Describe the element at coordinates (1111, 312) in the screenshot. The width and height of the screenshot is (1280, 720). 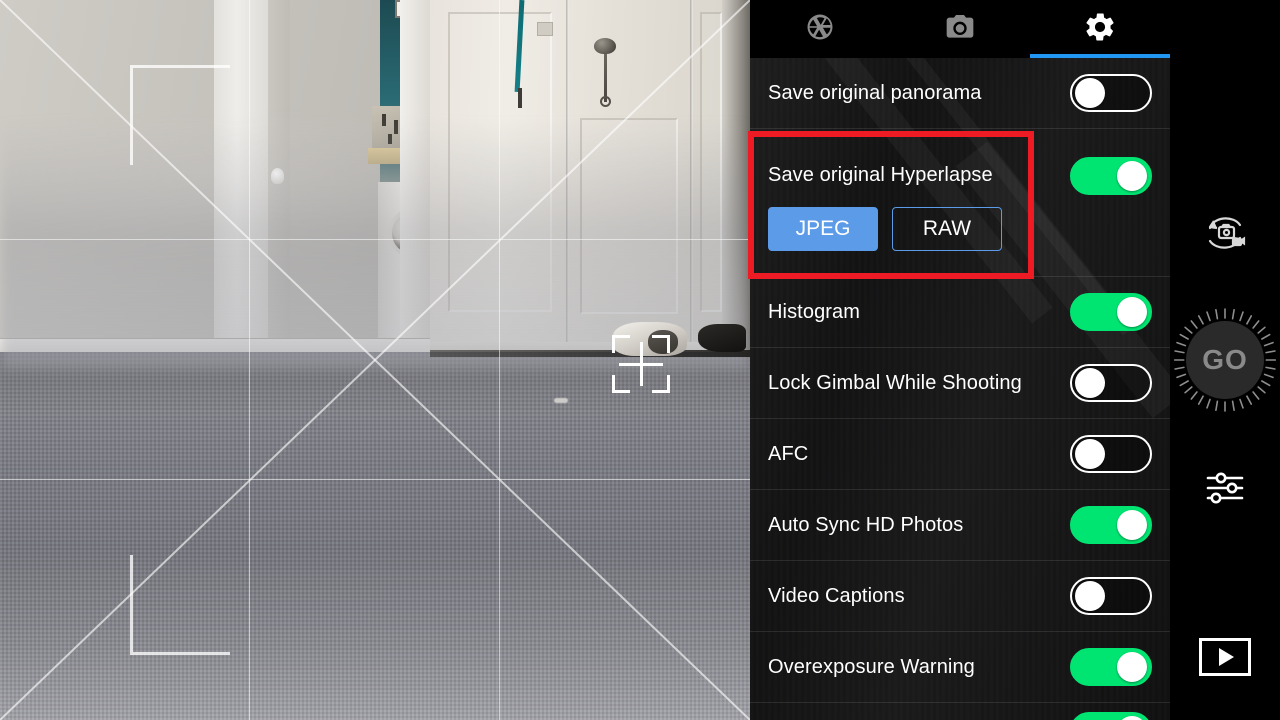
I see `toggle-histogram` at that location.